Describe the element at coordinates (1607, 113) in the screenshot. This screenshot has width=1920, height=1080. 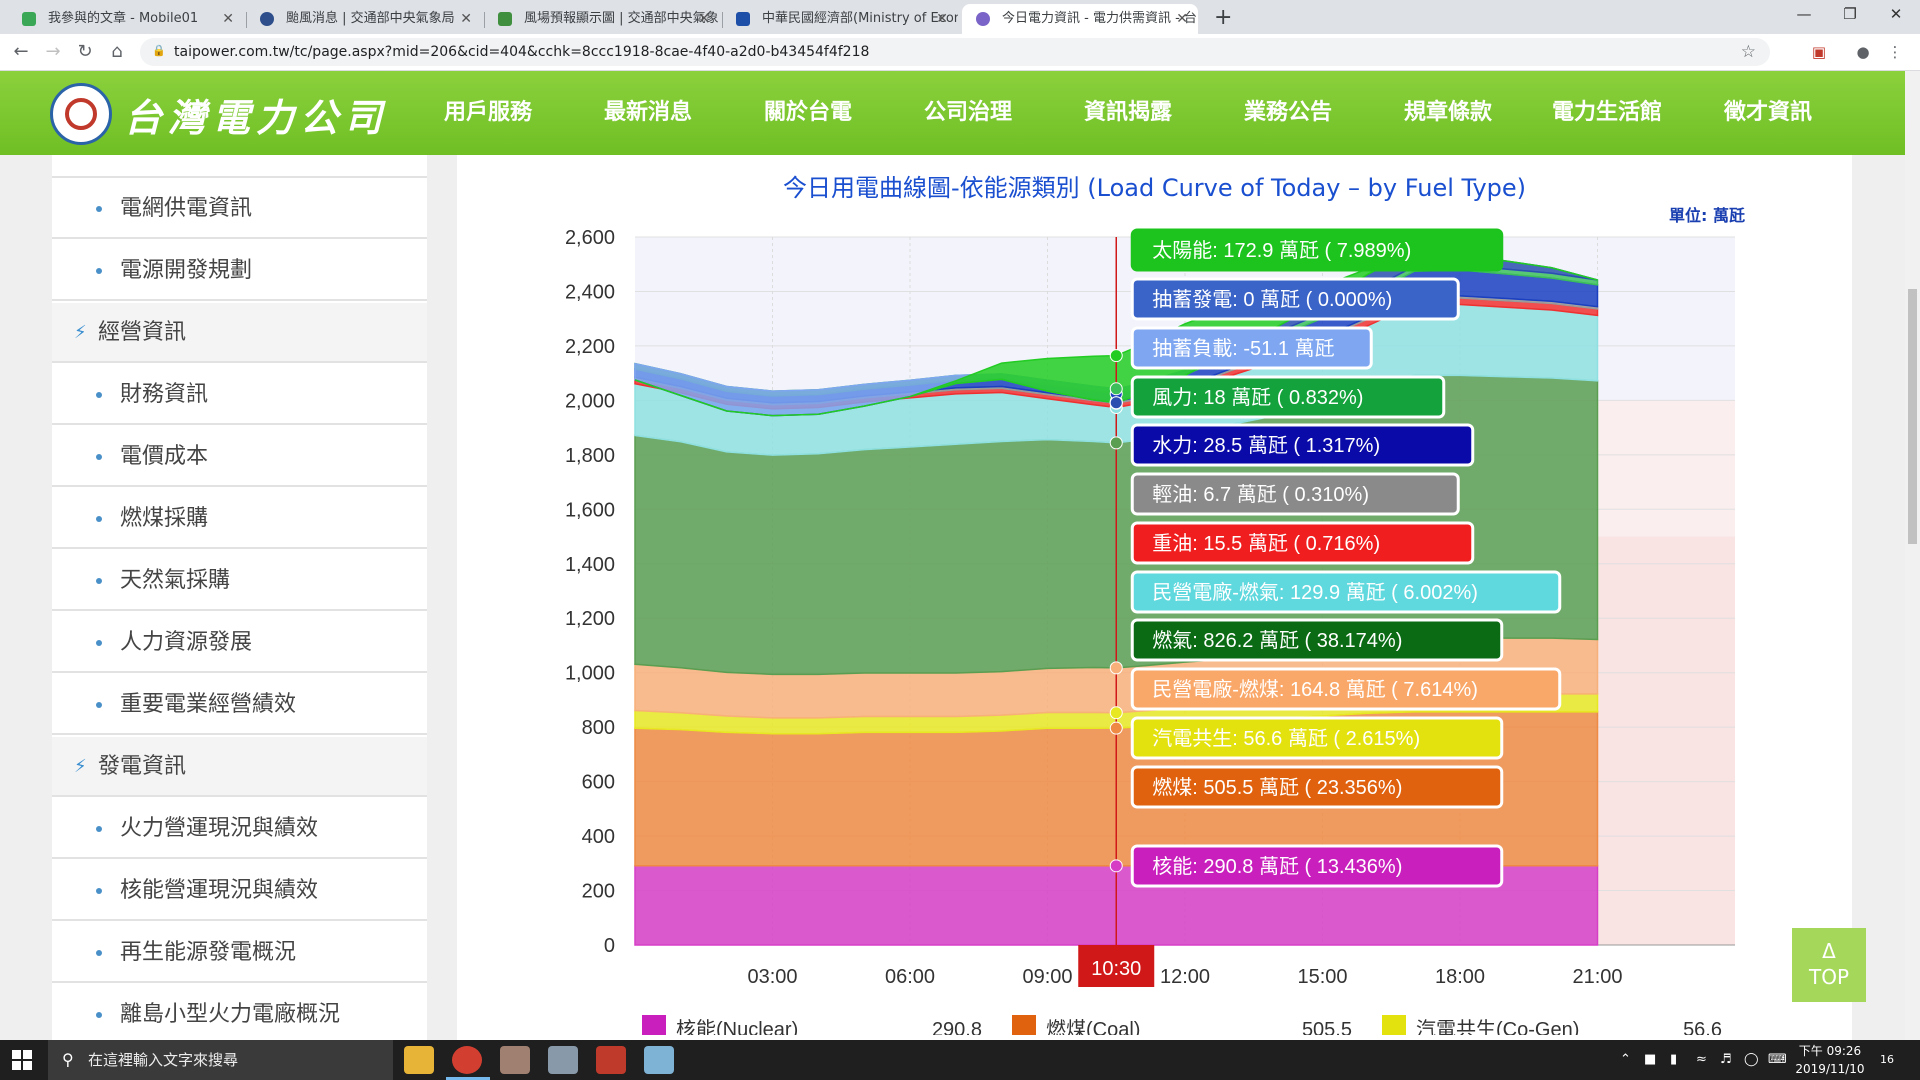
I see `nav-item: 電力生活館` at that location.